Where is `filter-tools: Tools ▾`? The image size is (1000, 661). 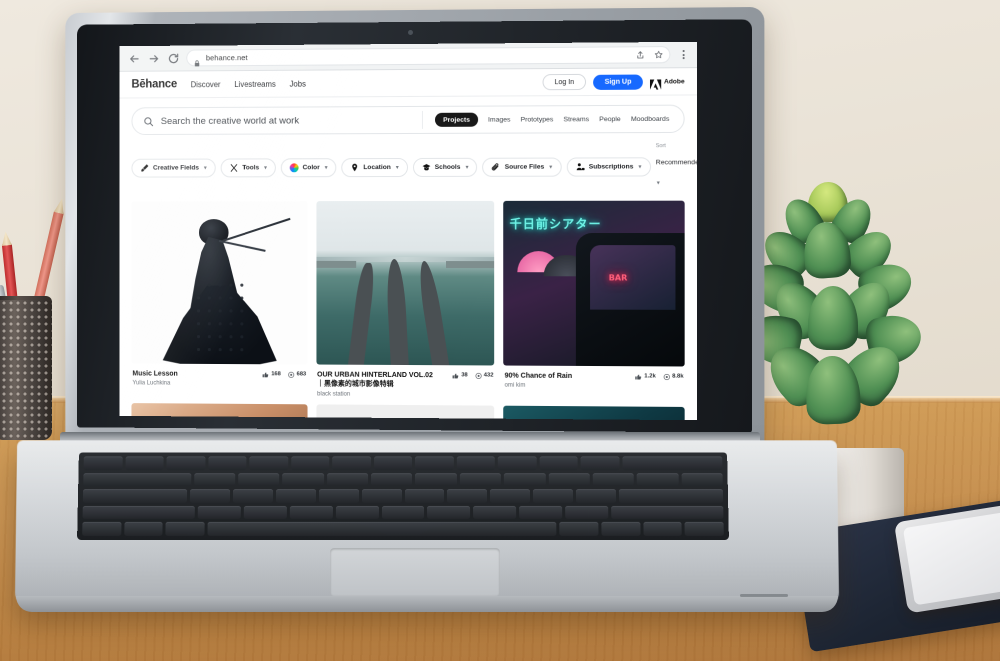 filter-tools: Tools ▾ is located at coordinates (248, 168).